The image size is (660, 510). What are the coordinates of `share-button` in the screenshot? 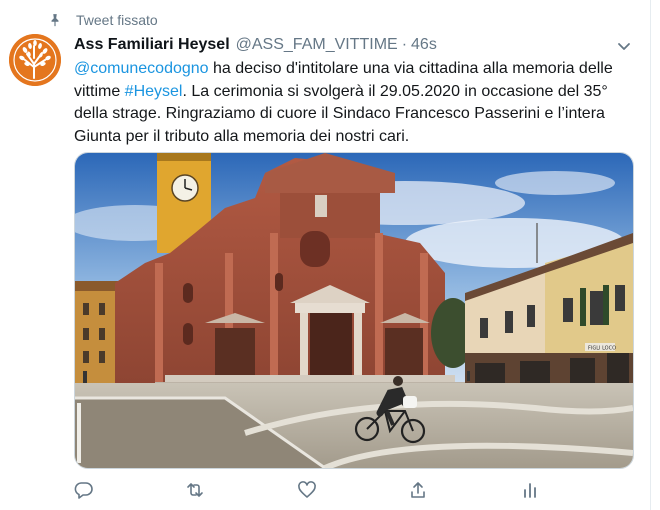 It's located at (418, 490).